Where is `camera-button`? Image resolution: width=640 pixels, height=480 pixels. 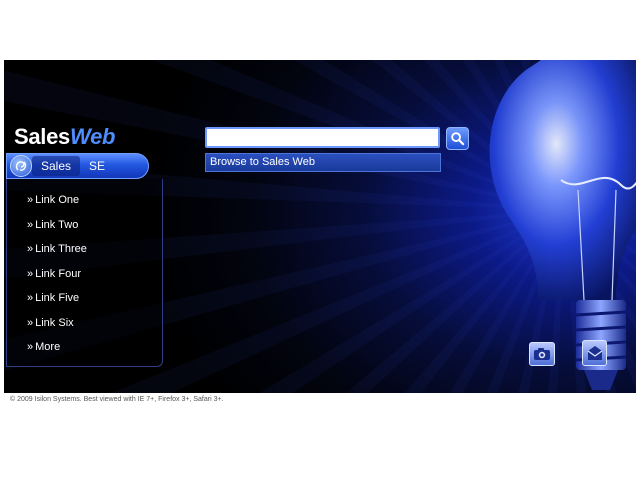 camera-button is located at coordinates (542, 354).